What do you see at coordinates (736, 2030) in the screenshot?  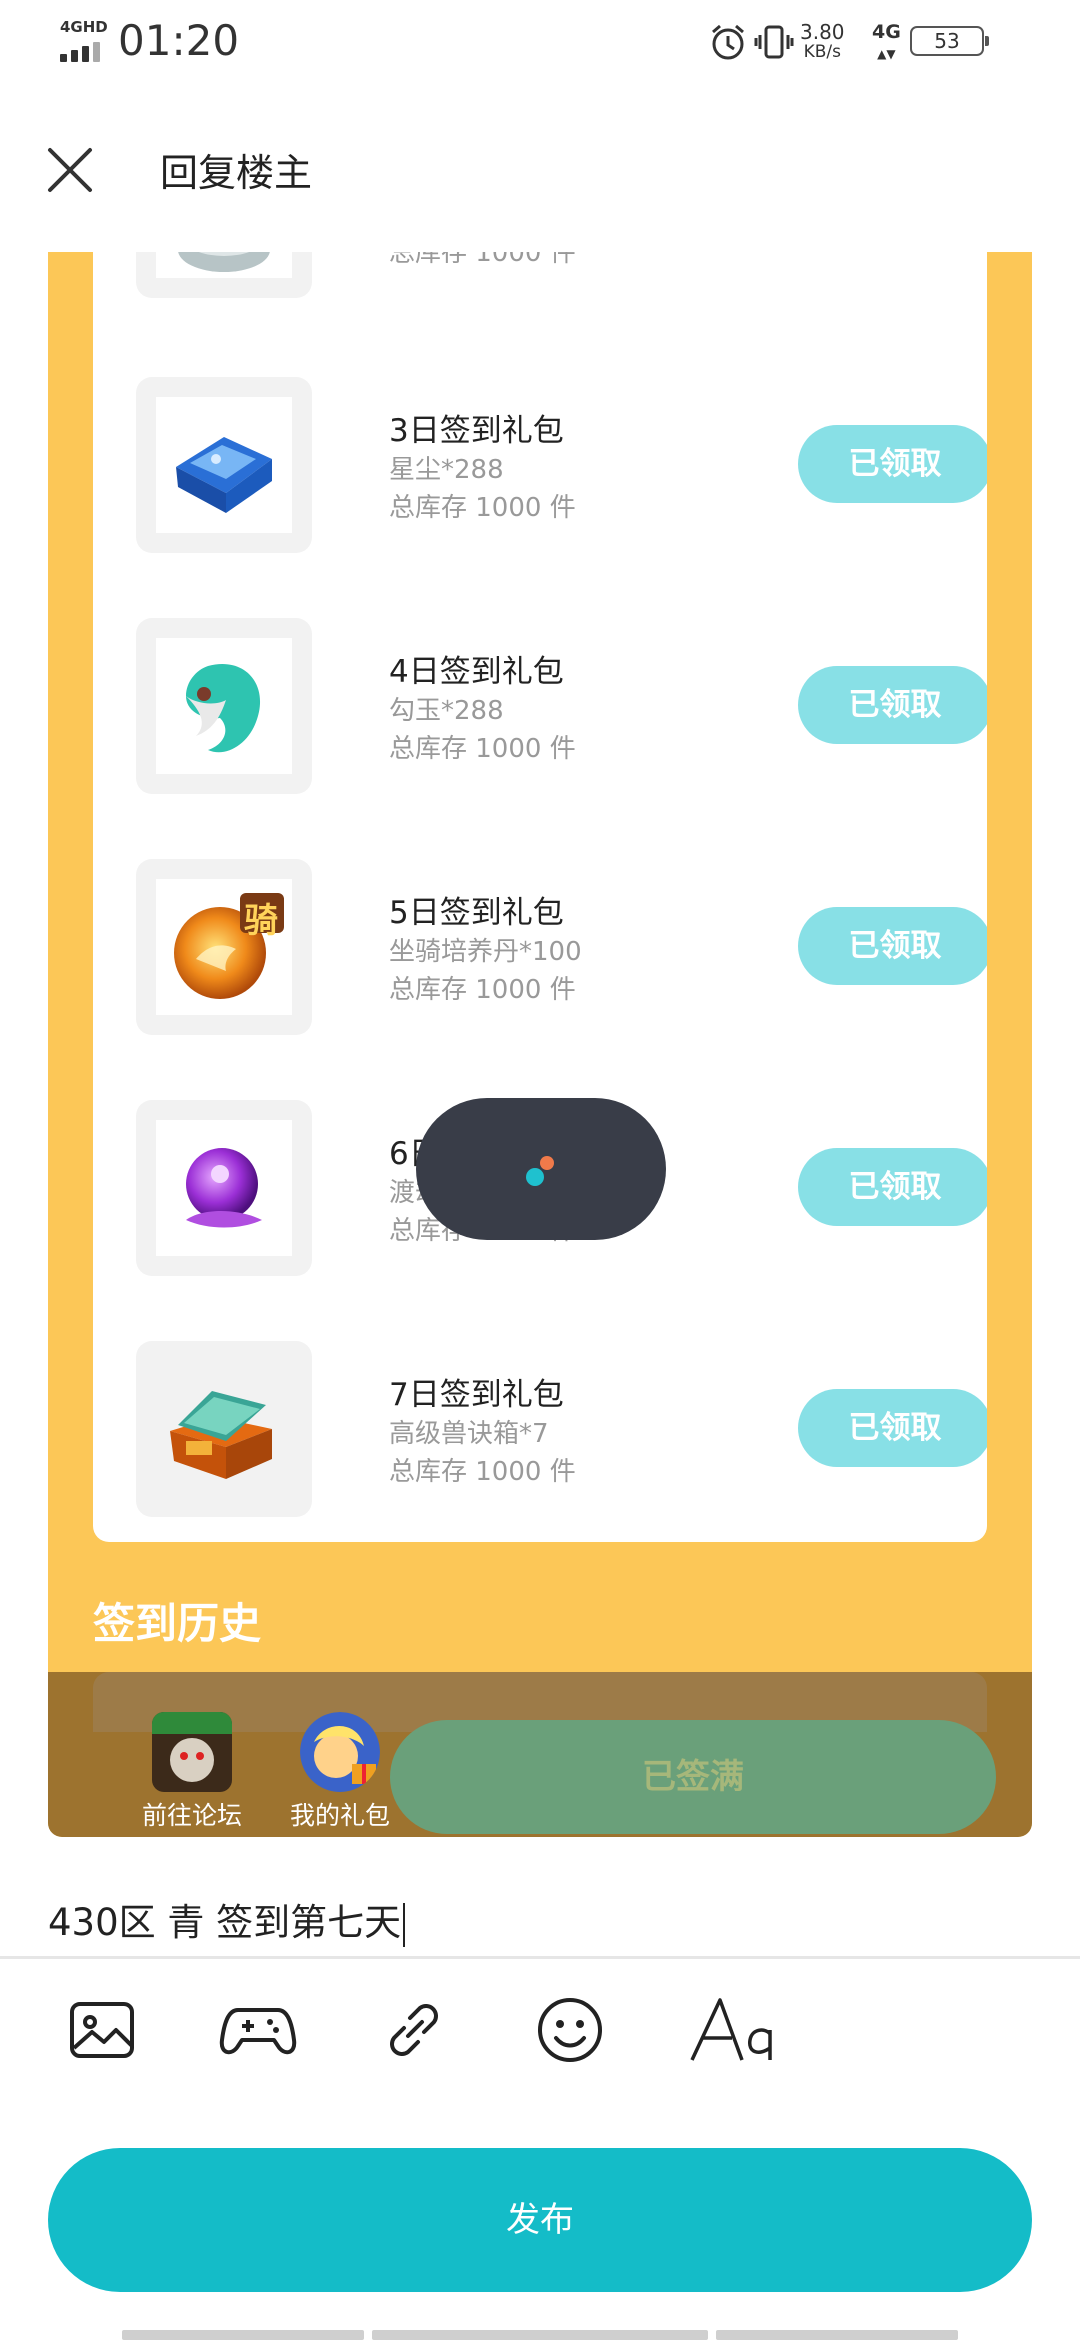 I see `font-style-icon` at bounding box center [736, 2030].